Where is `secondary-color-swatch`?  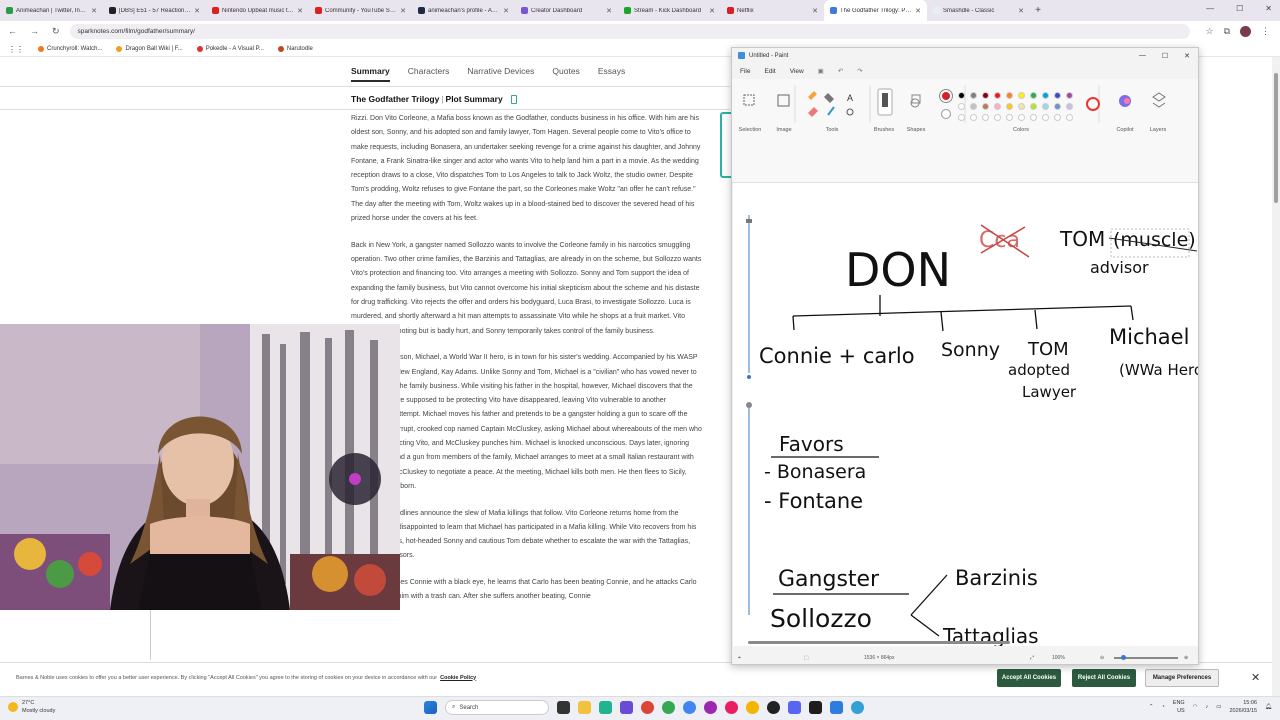 secondary-color-swatch is located at coordinates (946, 114).